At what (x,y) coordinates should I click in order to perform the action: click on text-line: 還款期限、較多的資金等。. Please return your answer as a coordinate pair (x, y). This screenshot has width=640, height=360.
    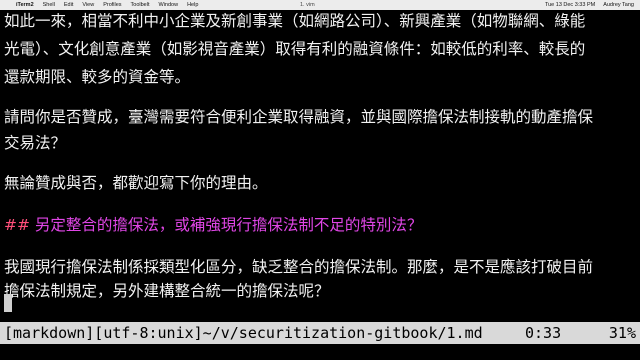
    Looking at the image, I should click on (97, 77).